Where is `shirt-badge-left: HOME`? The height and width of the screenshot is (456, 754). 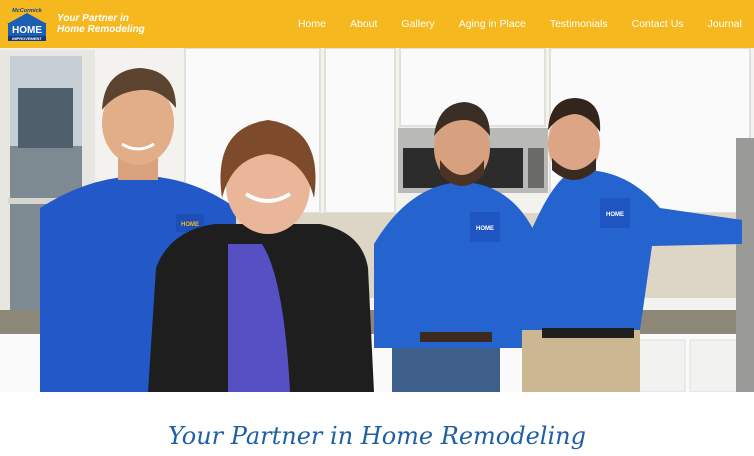
shirt-badge-left: HOME is located at coordinates (190, 225).